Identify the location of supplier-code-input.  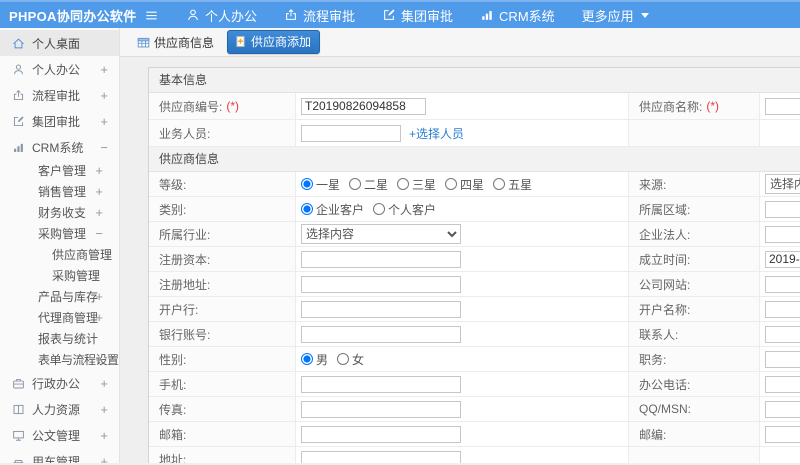
(363, 106).